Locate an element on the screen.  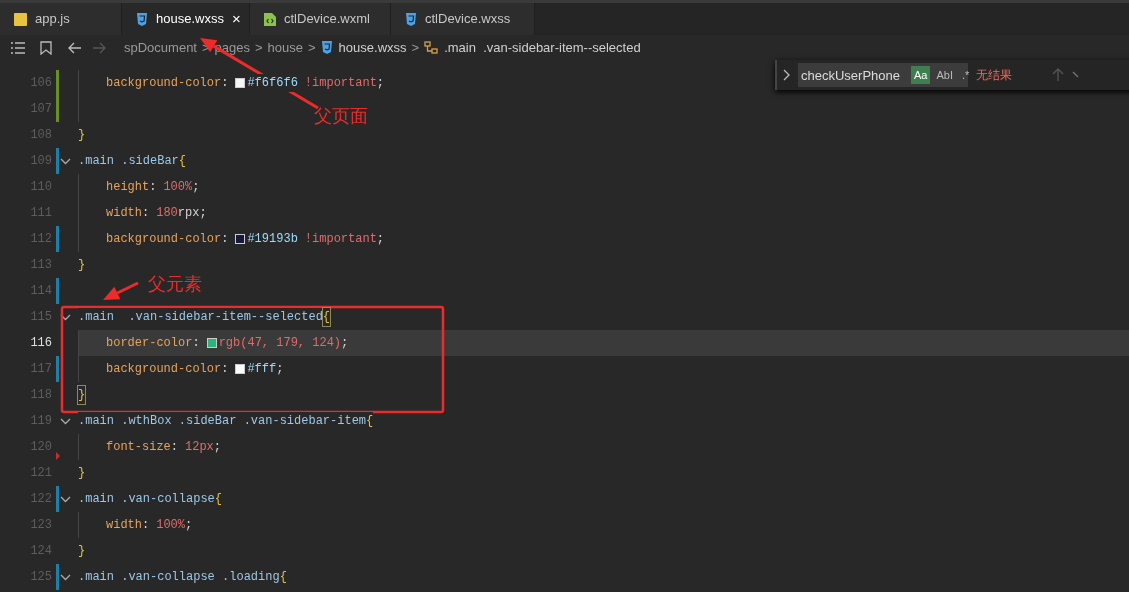
editor-tab: ctlDevice.wxml is located at coordinates (320, 19).